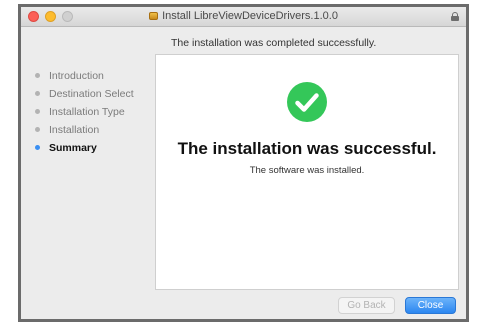 Image resolution: width=477 pixels, height=324 pixels. Describe the element at coordinates (73, 148) in the screenshot. I see `step-label: Summary` at that location.